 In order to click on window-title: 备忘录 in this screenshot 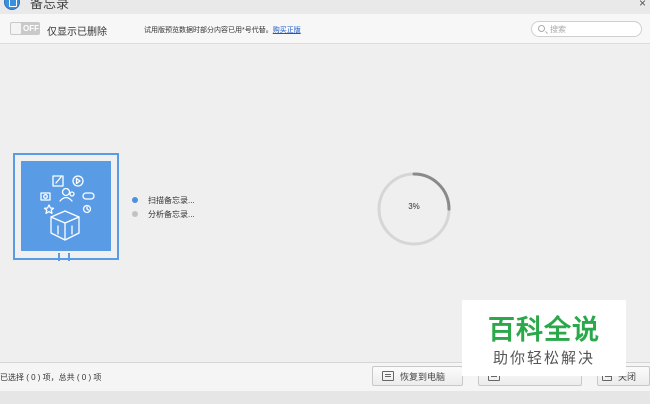, I will do `click(50, 5)`.